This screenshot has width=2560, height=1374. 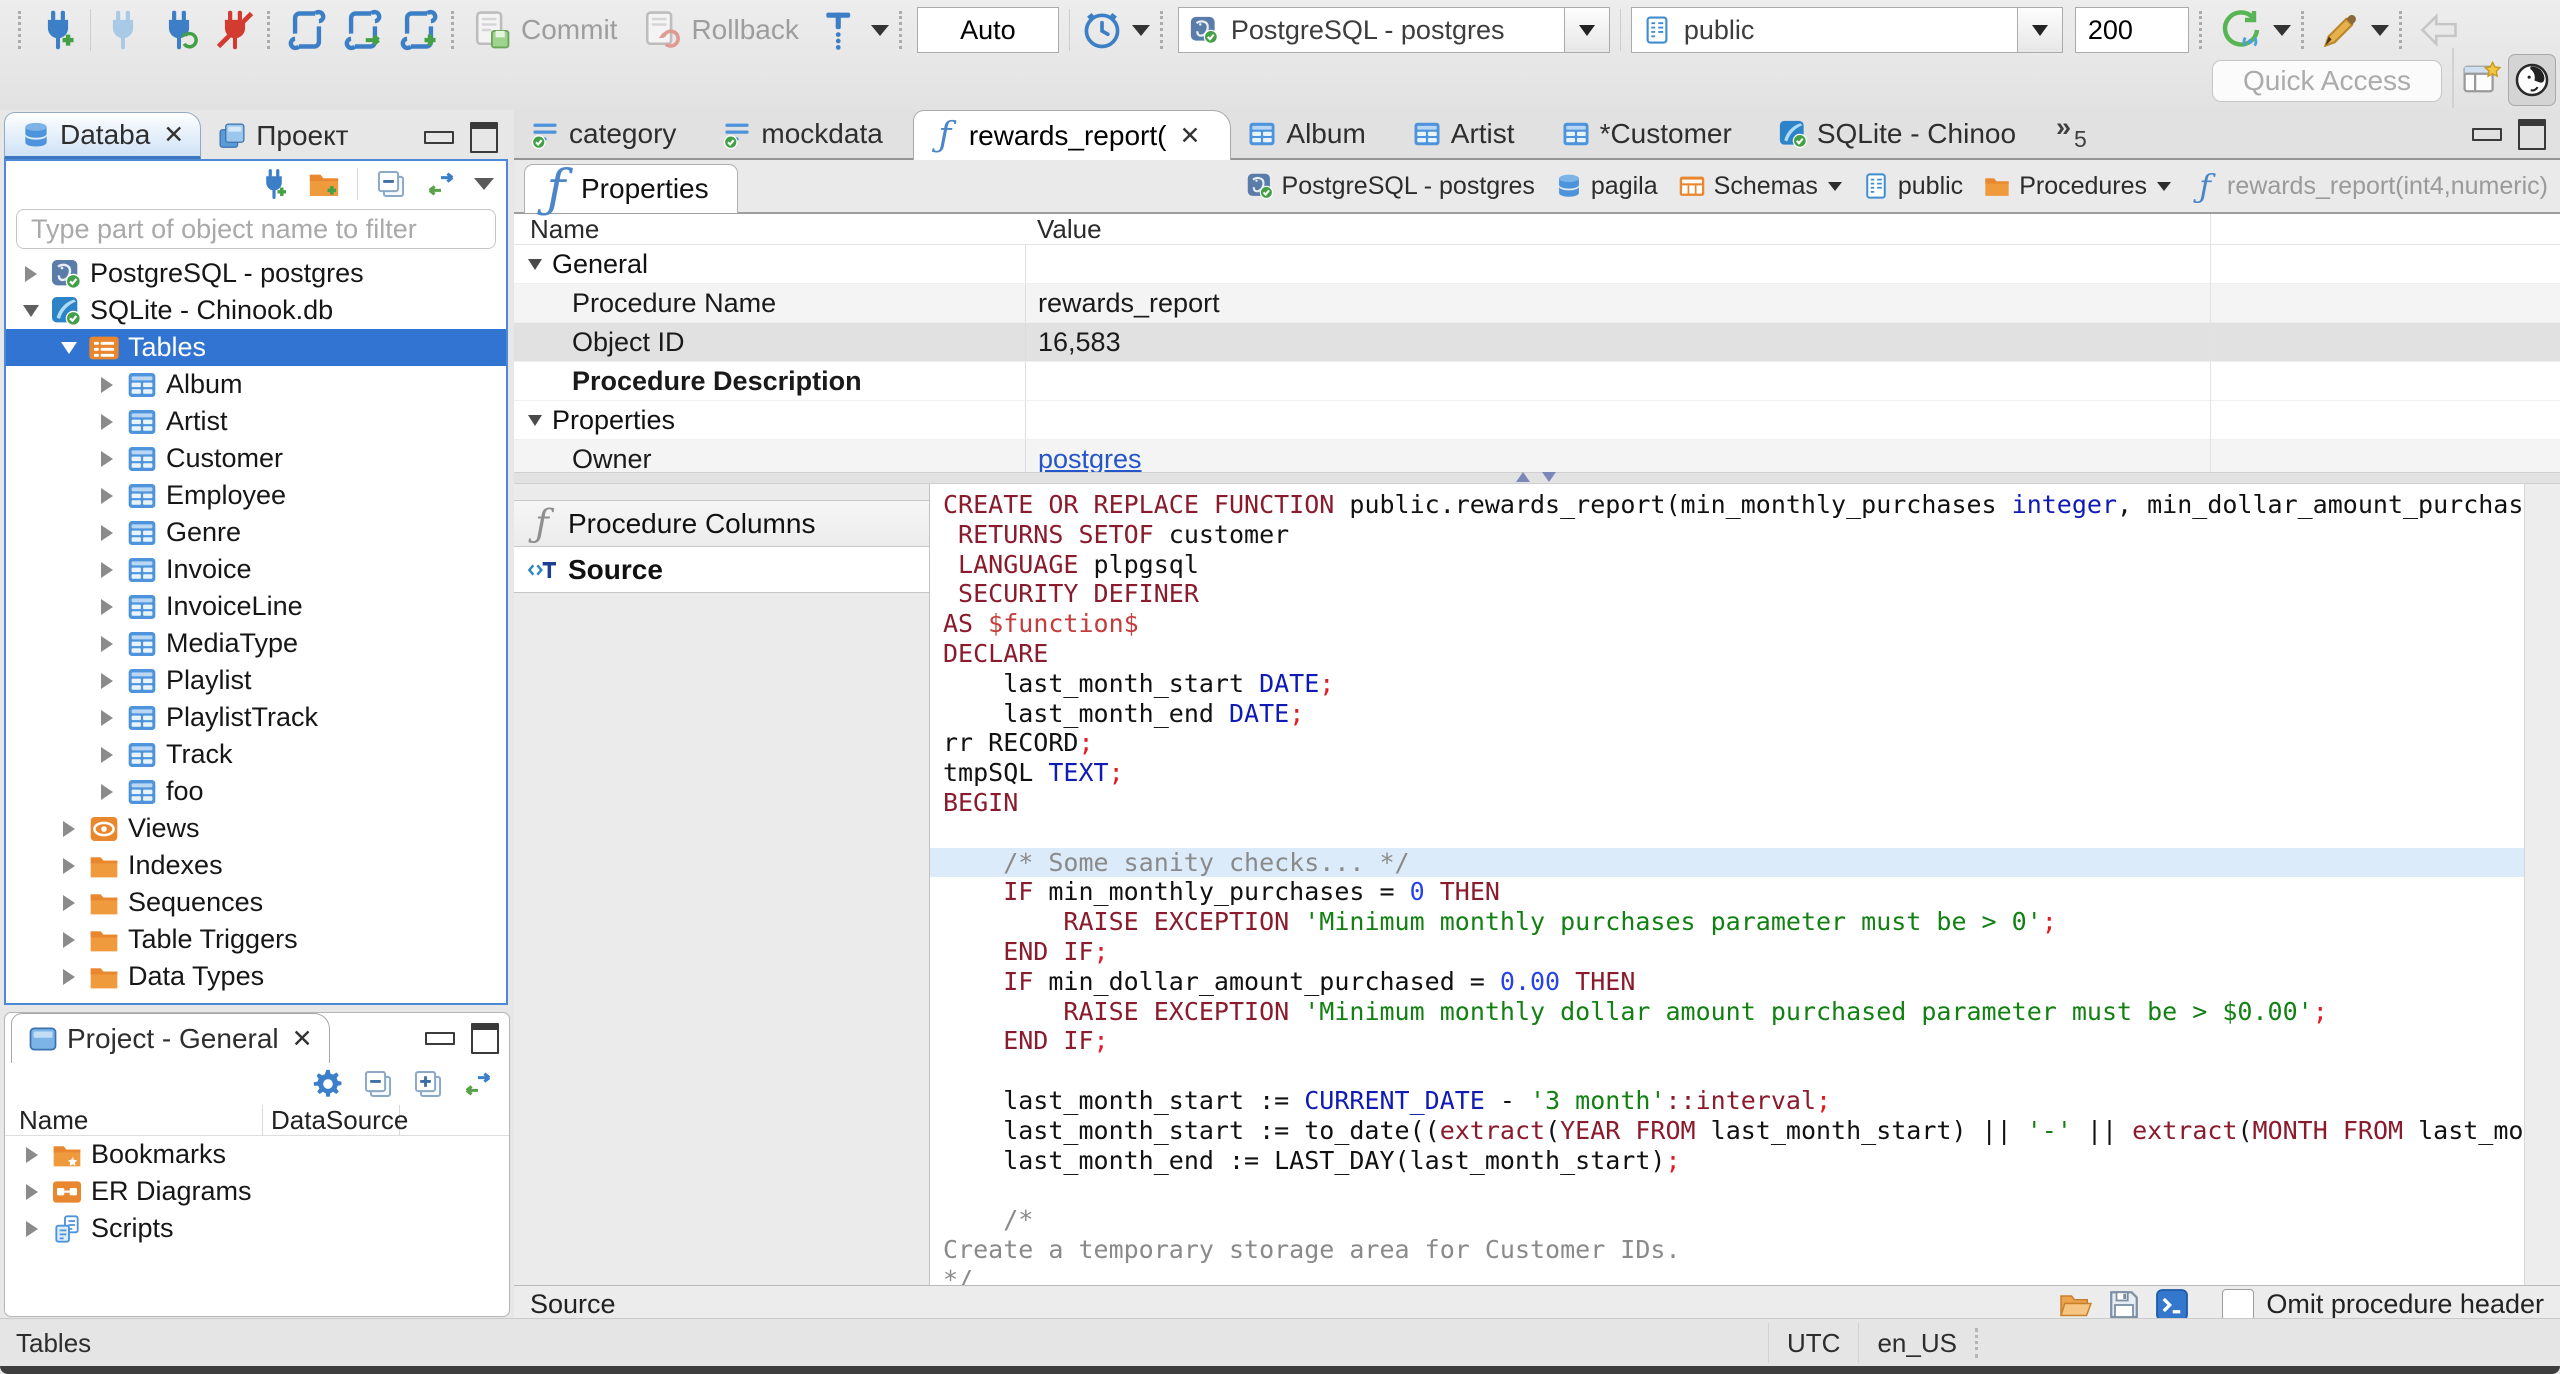 What do you see at coordinates (2532, 134) in the screenshot?
I see `maximize-button` at bounding box center [2532, 134].